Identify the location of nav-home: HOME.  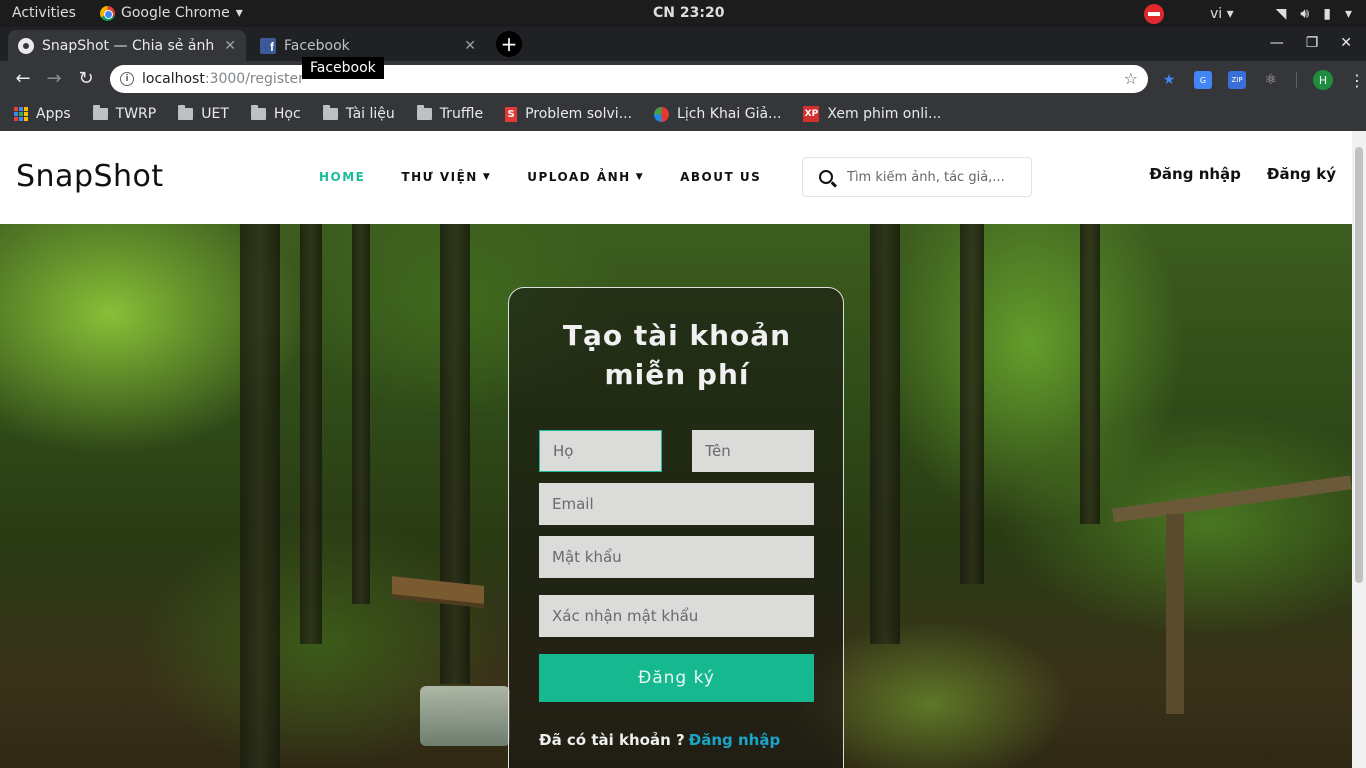
(342, 177).